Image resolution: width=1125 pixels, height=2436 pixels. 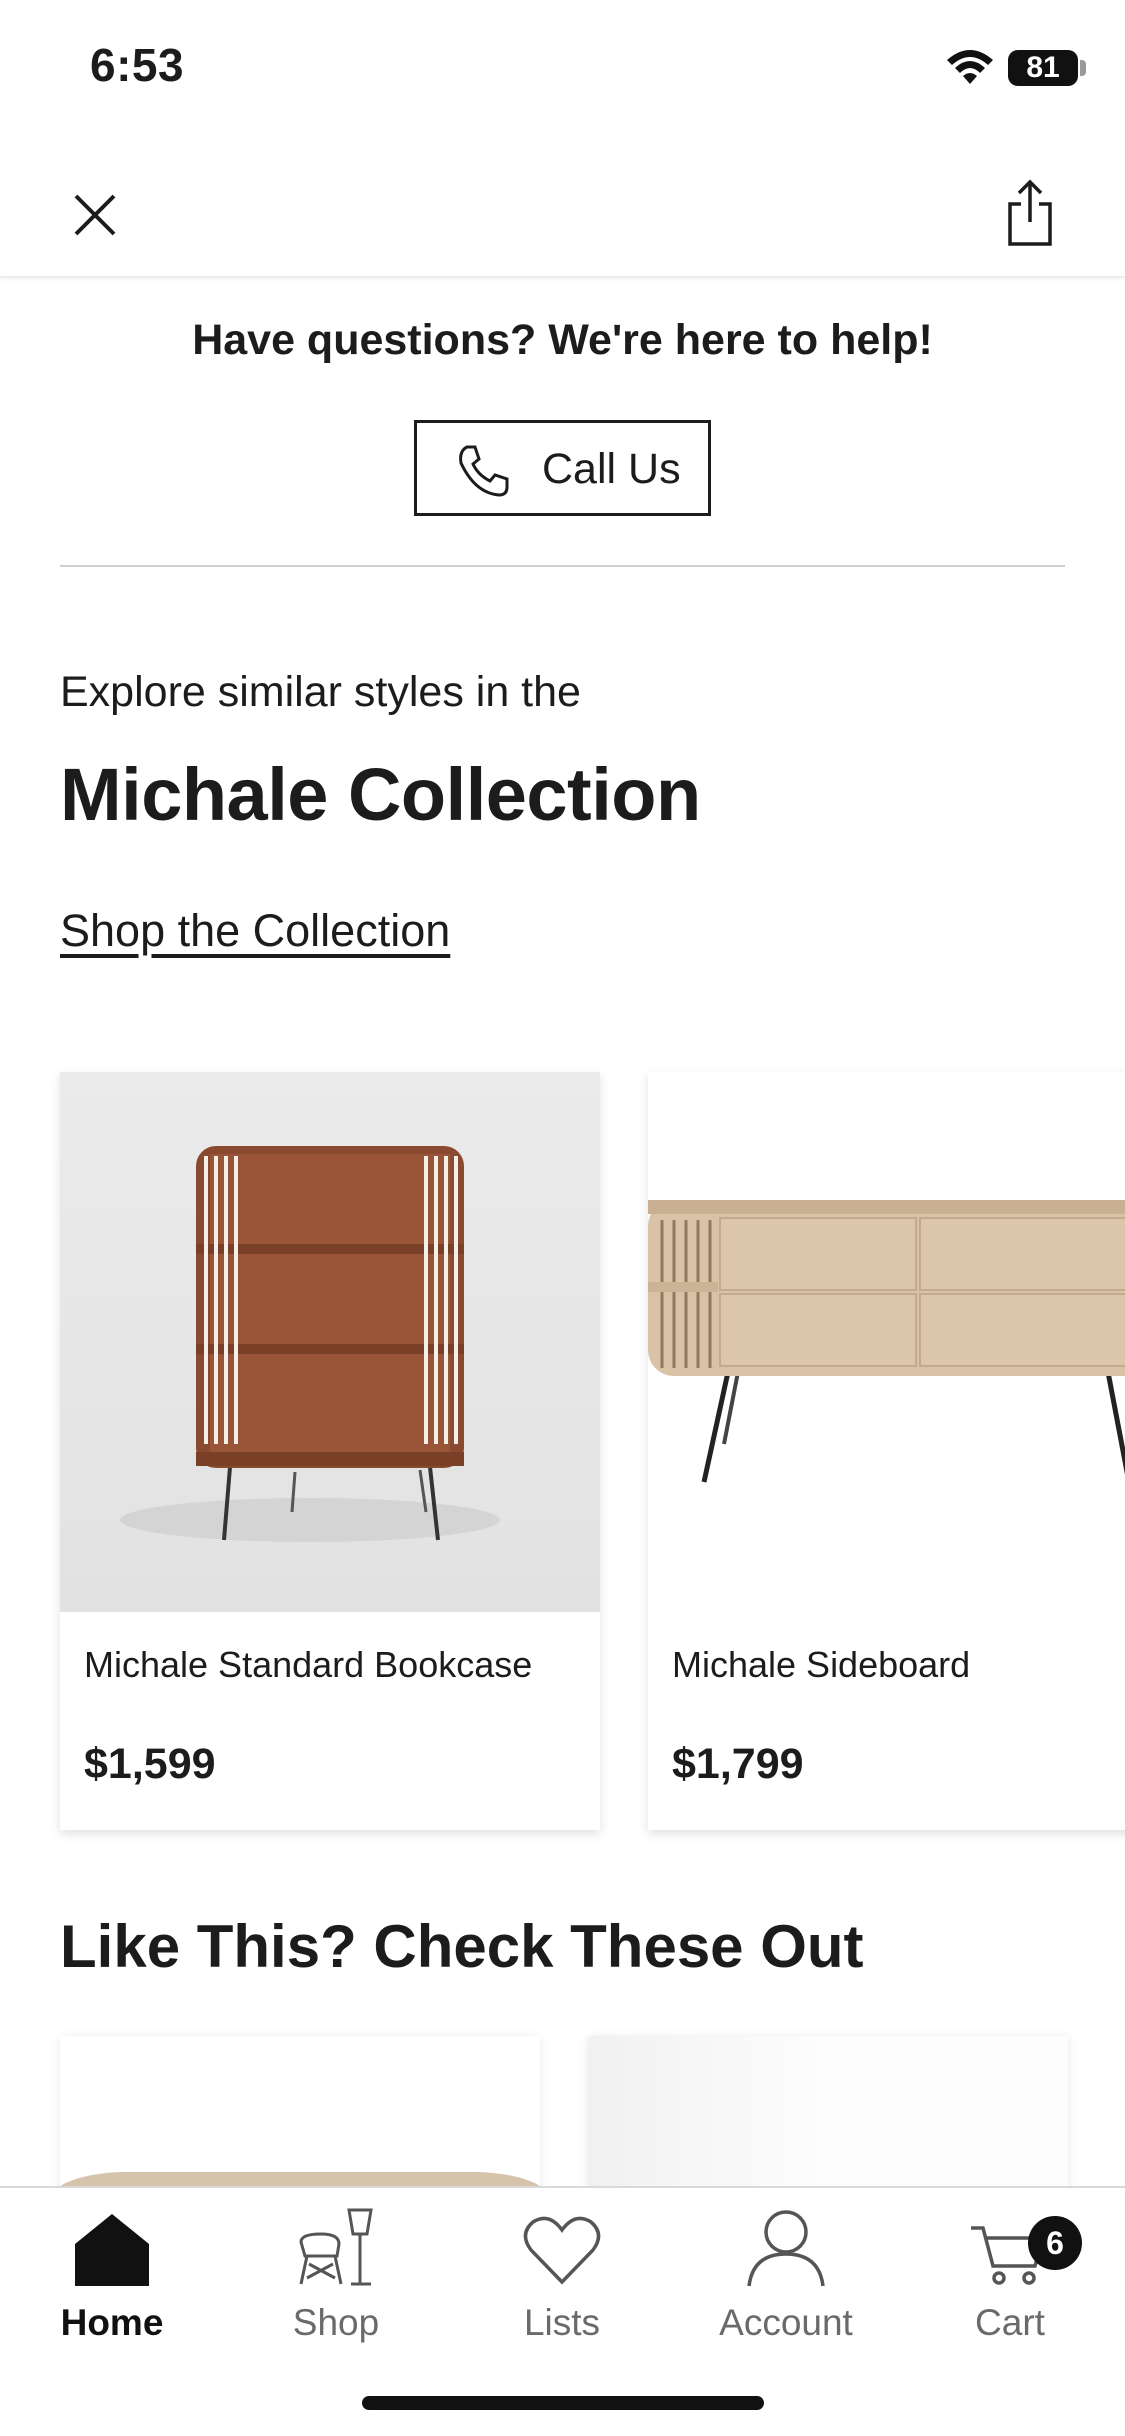 What do you see at coordinates (562, 566) in the screenshot?
I see `divider` at bounding box center [562, 566].